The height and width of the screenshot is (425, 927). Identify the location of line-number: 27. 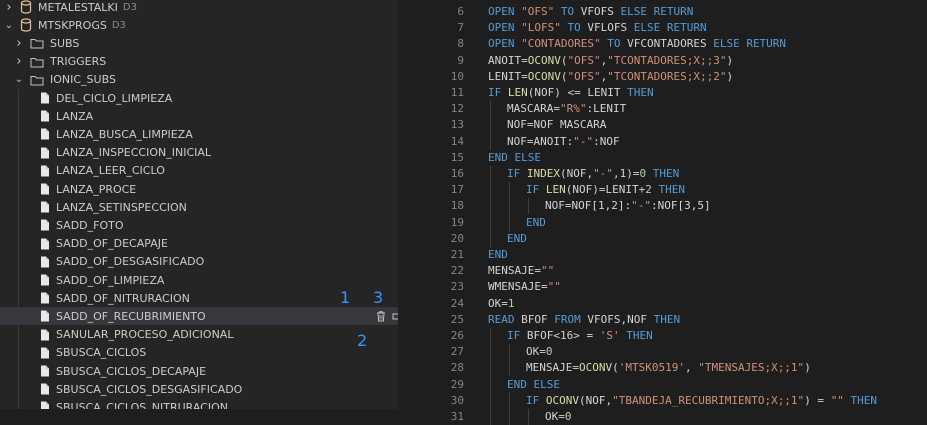
(457, 352).